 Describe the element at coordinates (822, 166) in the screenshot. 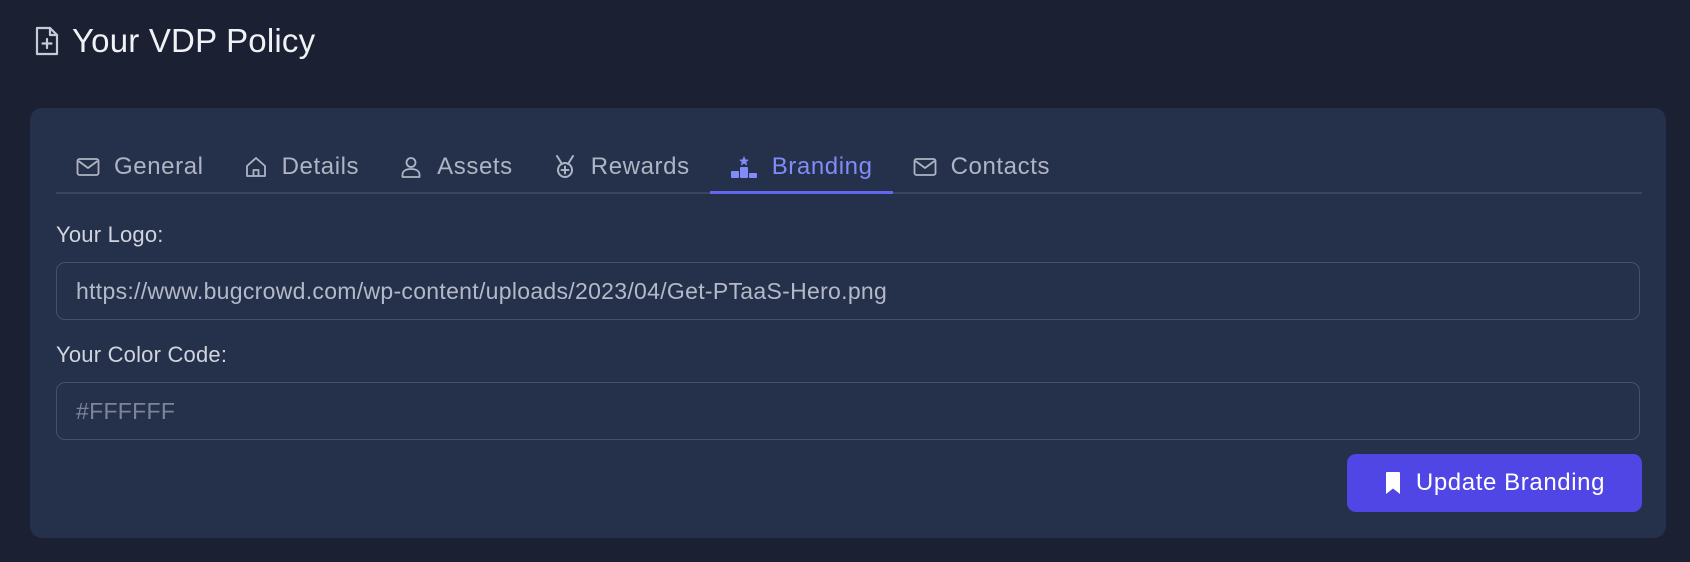

I see `tab-label: Branding` at that location.